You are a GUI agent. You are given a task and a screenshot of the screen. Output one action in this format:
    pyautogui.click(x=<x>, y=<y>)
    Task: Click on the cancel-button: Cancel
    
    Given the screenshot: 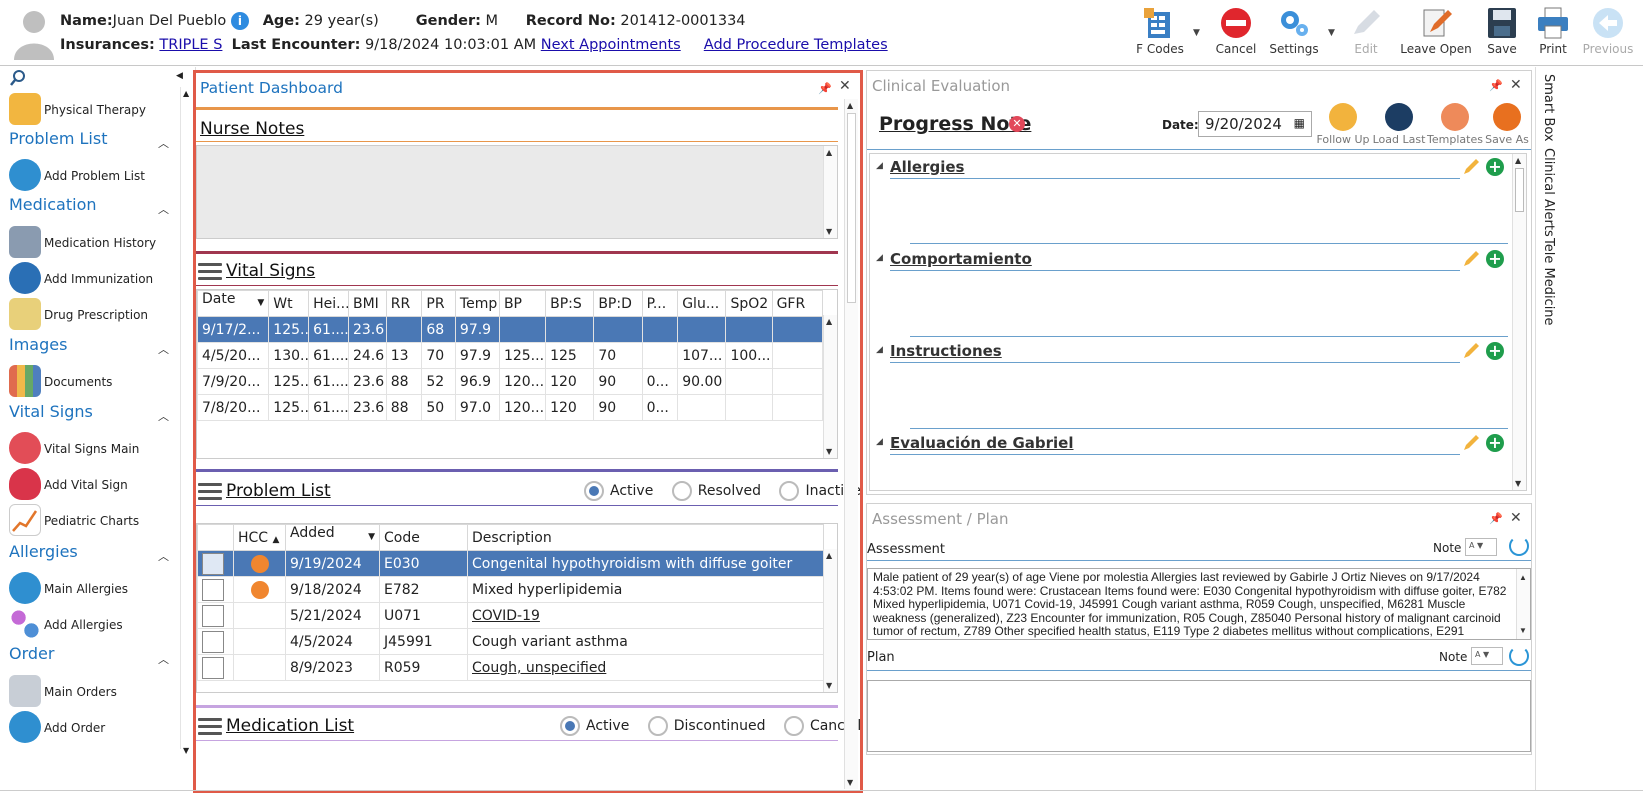 What is the action you would take?
    pyautogui.click(x=1236, y=33)
    